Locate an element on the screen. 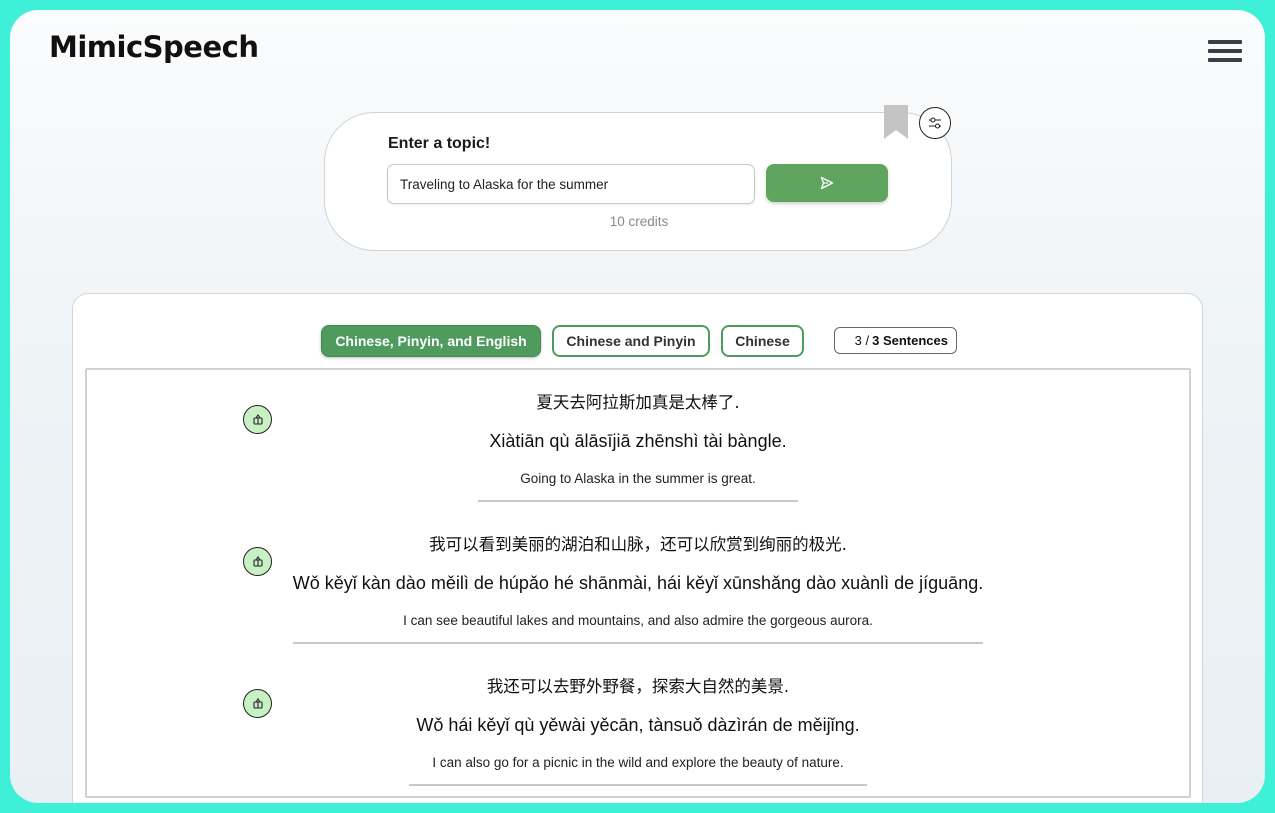 The height and width of the screenshot is (813, 1275). sentence-count-current: 3 / is located at coordinates (862, 340).